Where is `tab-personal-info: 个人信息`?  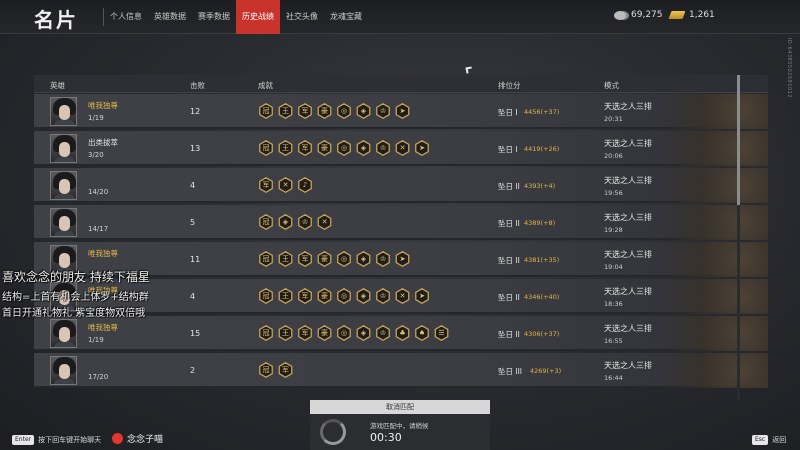 tab-personal-info: 个人信息 is located at coordinates (126, 17).